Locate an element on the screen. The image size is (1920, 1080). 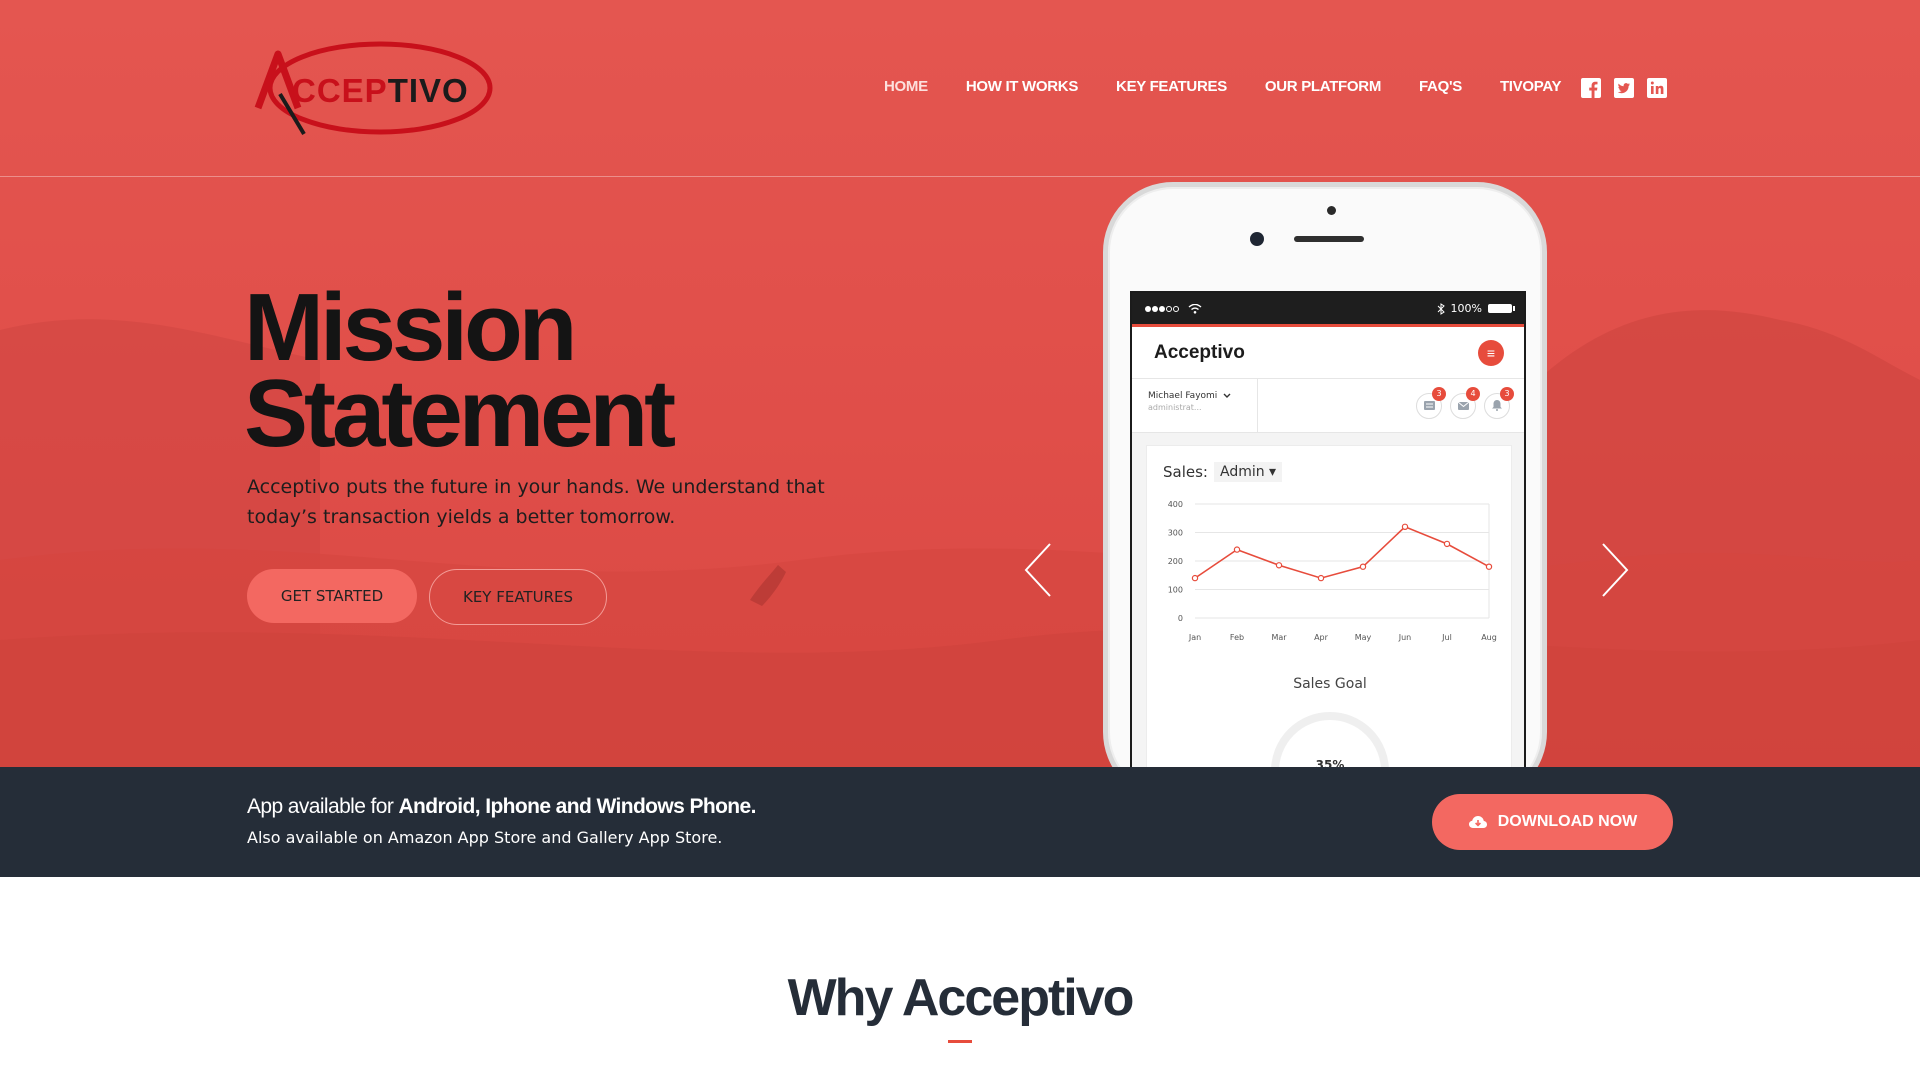
phone-camera is located at coordinates (1331, 210).